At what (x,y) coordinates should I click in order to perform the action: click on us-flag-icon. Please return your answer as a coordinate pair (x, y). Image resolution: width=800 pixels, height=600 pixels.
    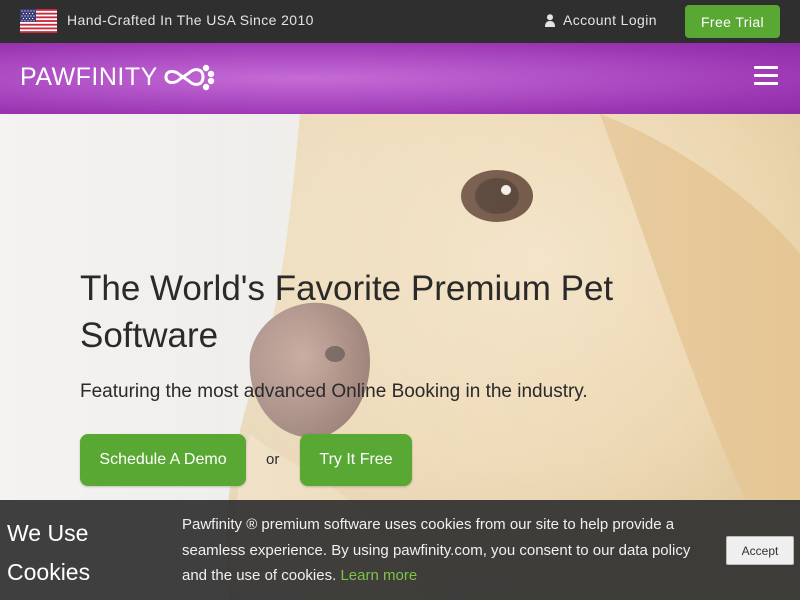
    Looking at the image, I should click on (38, 21).